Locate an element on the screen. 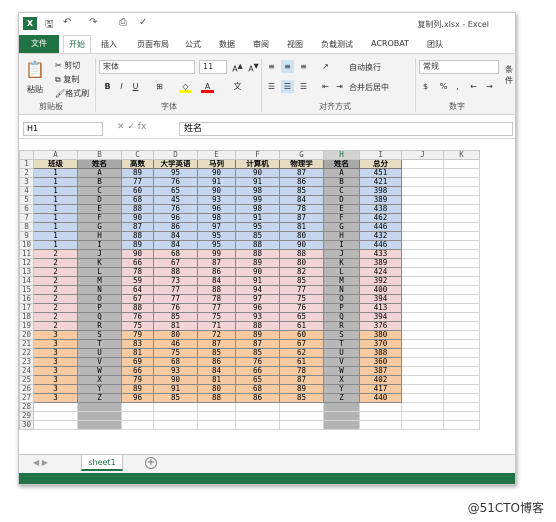 This screenshot has height=522, width=556. data-cell: X is located at coordinates (99, 380).